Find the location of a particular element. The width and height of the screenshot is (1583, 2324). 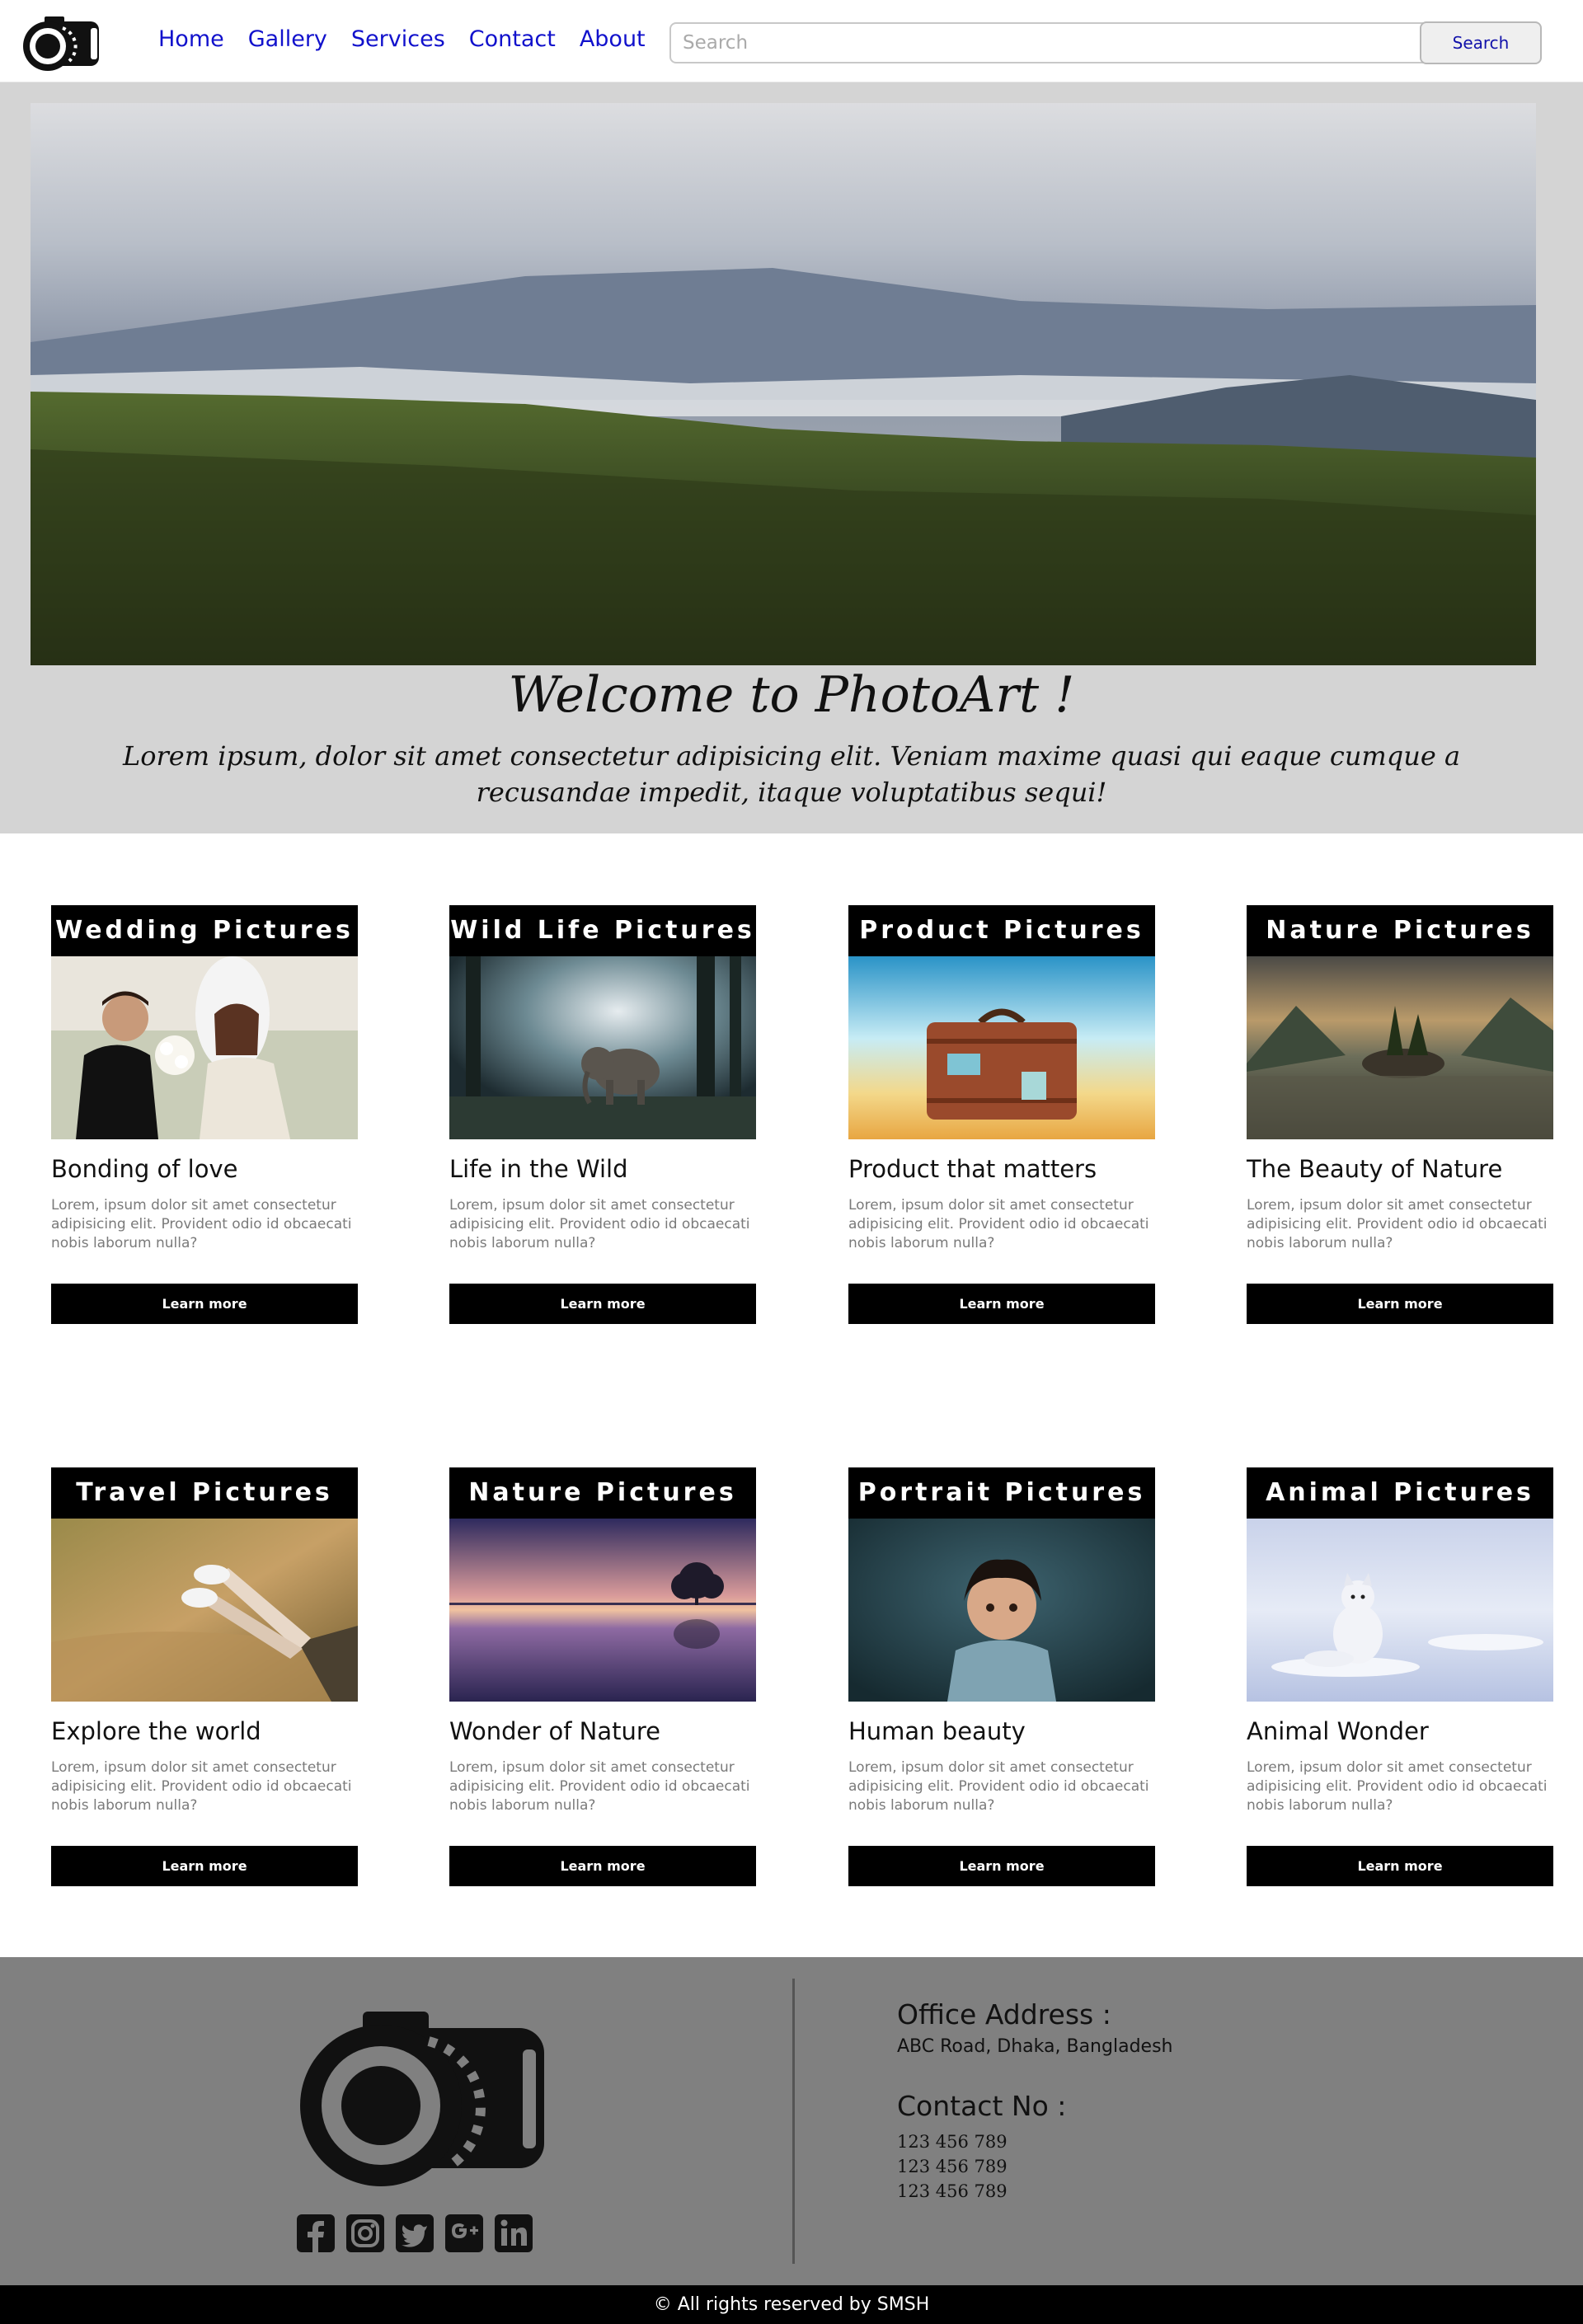

nav-link-contact: Contact is located at coordinates (512, 39).